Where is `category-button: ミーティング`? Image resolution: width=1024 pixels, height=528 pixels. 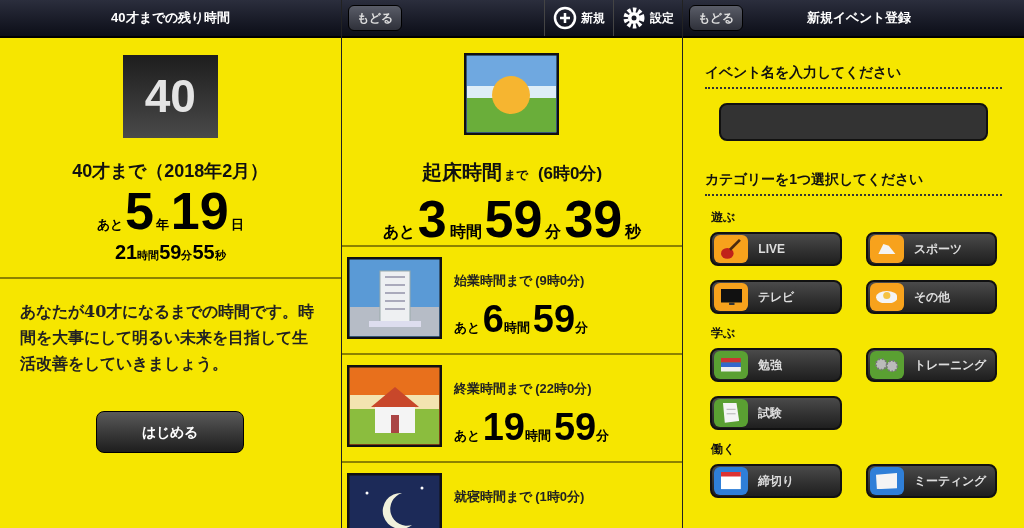
category-button: ミーティング is located at coordinates (931, 481).